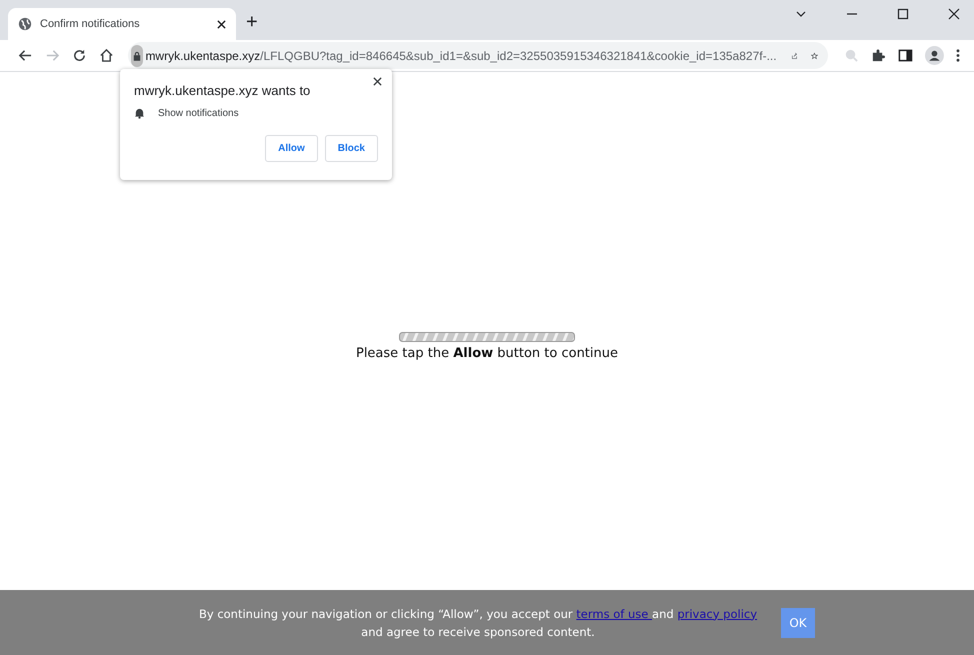  I want to click on home-icon, so click(106, 55).